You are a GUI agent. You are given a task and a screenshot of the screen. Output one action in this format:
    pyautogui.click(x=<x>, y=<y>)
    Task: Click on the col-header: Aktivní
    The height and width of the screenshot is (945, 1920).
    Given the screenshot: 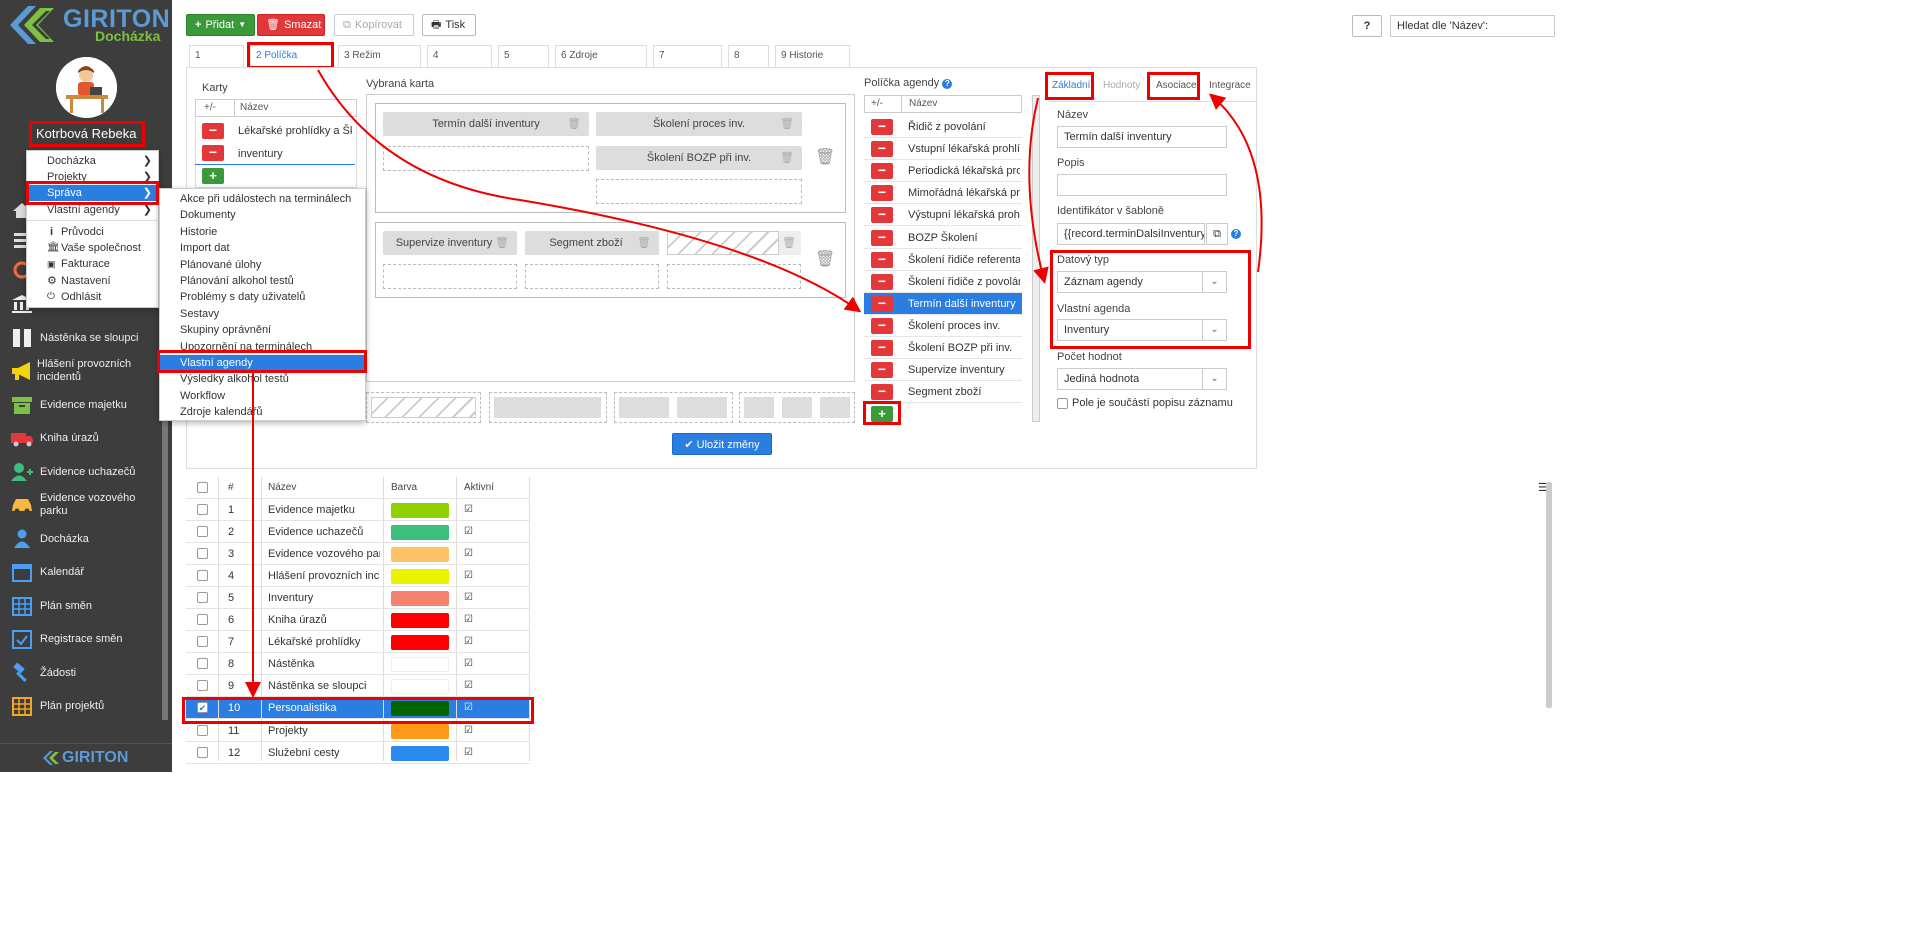 What is the action you would take?
    pyautogui.click(x=479, y=488)
    